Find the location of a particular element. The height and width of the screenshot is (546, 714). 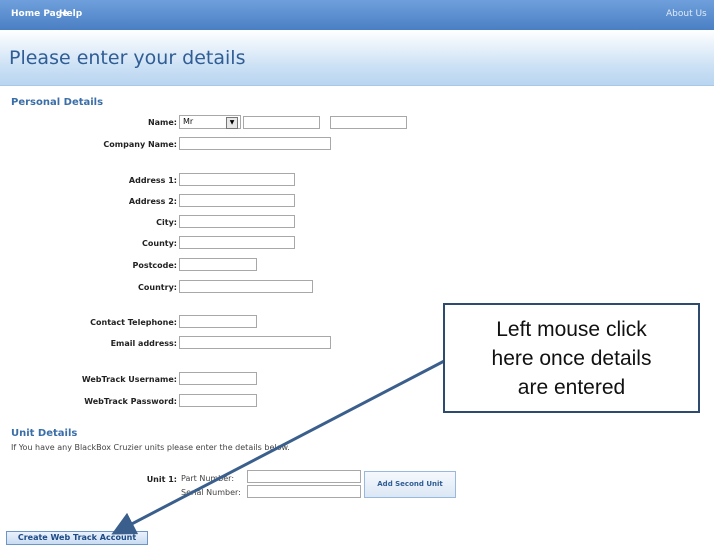

callout-line-1: Left mouse click is located at coordinates (571, 329).